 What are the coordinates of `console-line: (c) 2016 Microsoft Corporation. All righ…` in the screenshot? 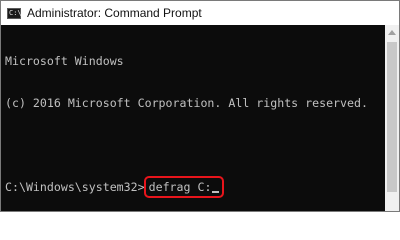 It's located at (186, 103).